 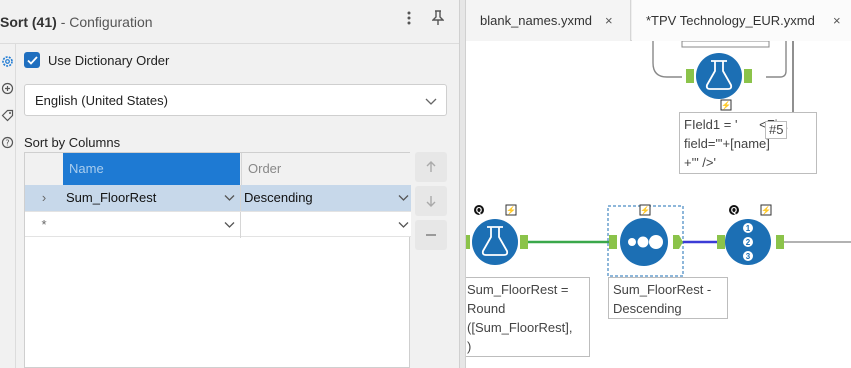 What do you see at coordinates (438, 17) in the screenshot?
I see `pin-icon` at bounding box center [438, 17].